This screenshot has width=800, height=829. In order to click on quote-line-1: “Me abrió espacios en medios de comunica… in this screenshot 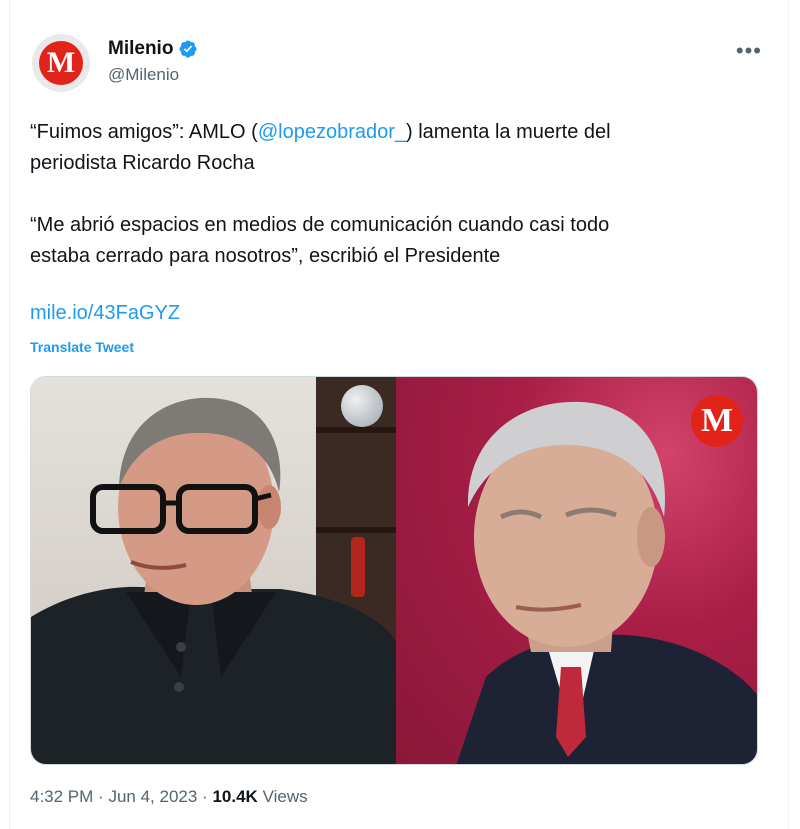, I will do `click(320, 225)`.